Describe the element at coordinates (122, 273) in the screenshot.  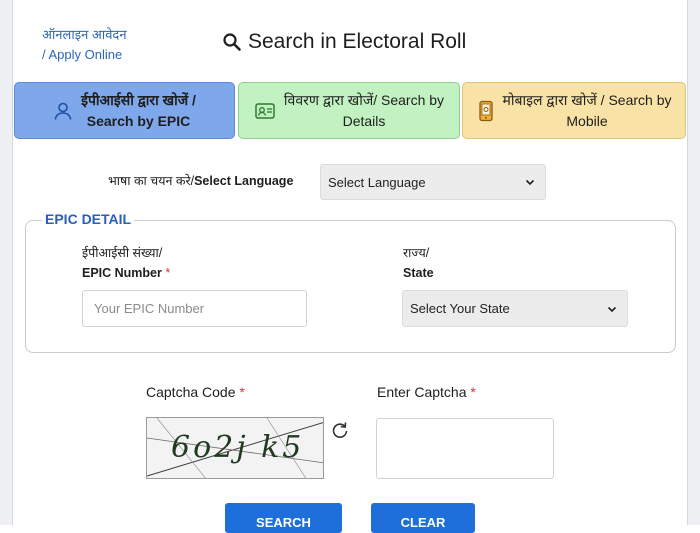
I see `epic-number-label-en: EPIC Number` at that location.